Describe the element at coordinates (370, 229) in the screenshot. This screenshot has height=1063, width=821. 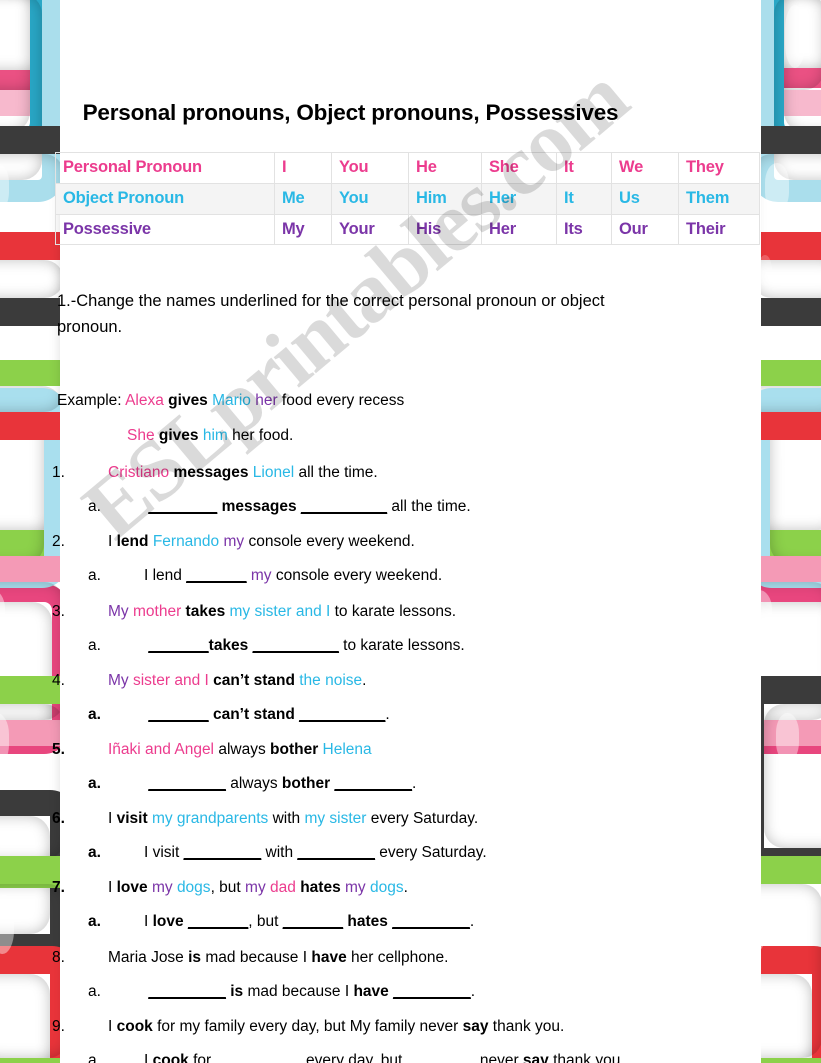
I see `cell-poss-2: Your` at that location.